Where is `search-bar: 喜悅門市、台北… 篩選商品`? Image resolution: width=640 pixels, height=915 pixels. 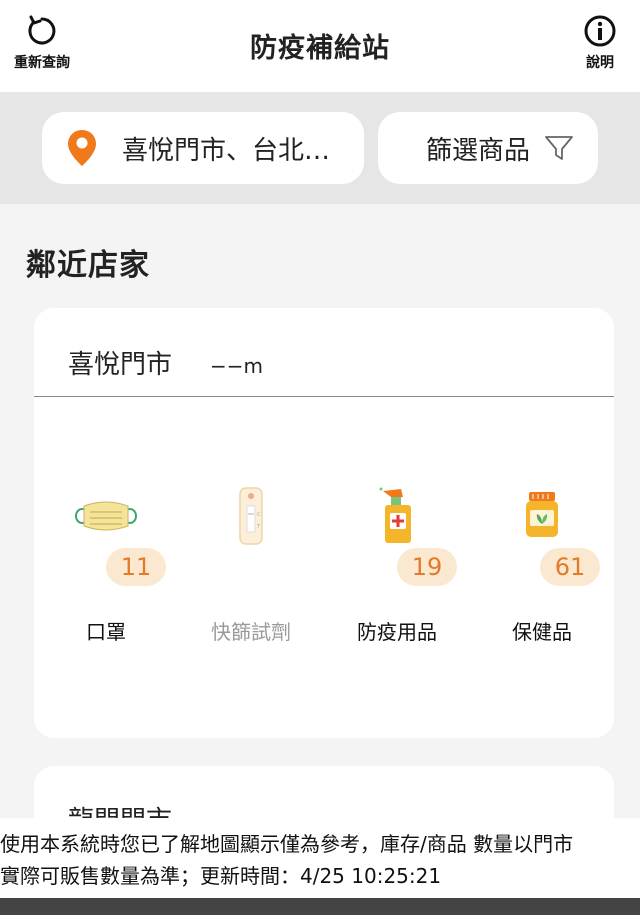 search-bar: 喜悅門市、台北… 篩選商品 is located at coordinates (320, 148).